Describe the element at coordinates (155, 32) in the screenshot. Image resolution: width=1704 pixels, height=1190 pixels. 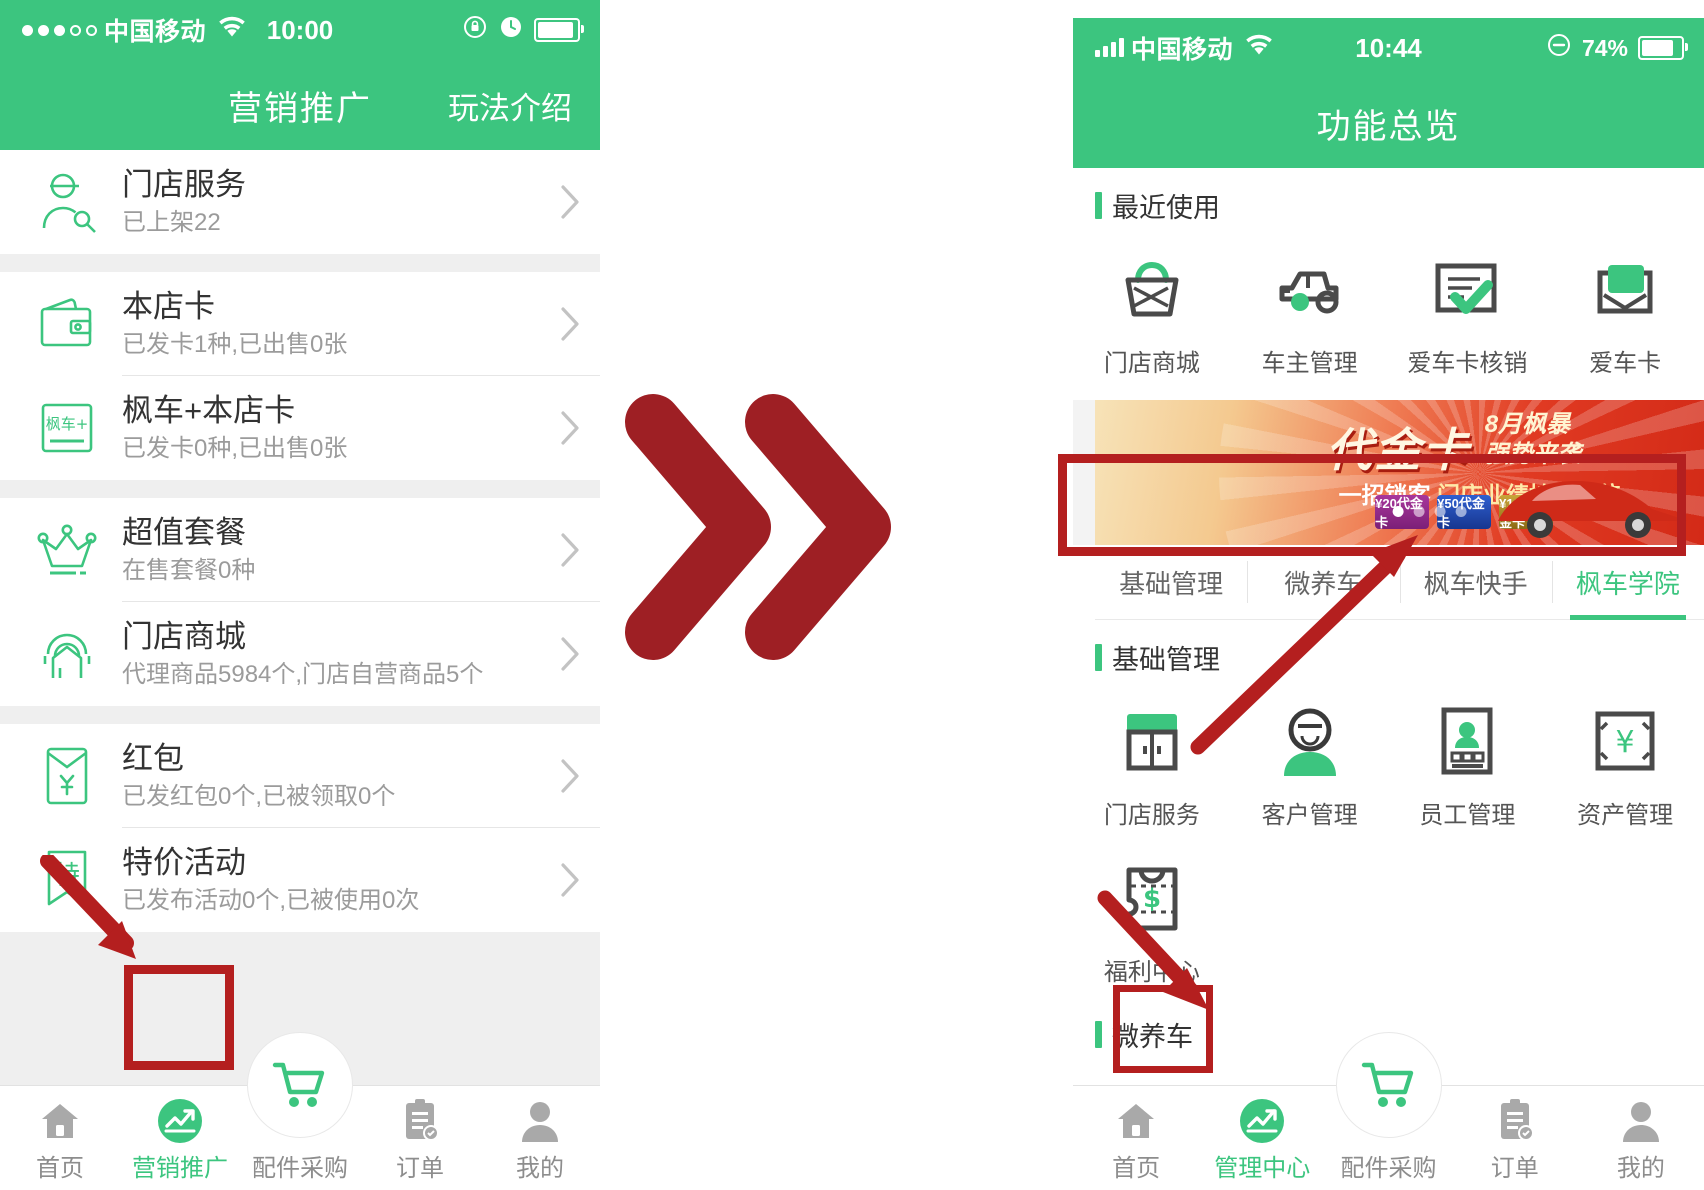
I see `carrier-label: 中国移动` at that location.